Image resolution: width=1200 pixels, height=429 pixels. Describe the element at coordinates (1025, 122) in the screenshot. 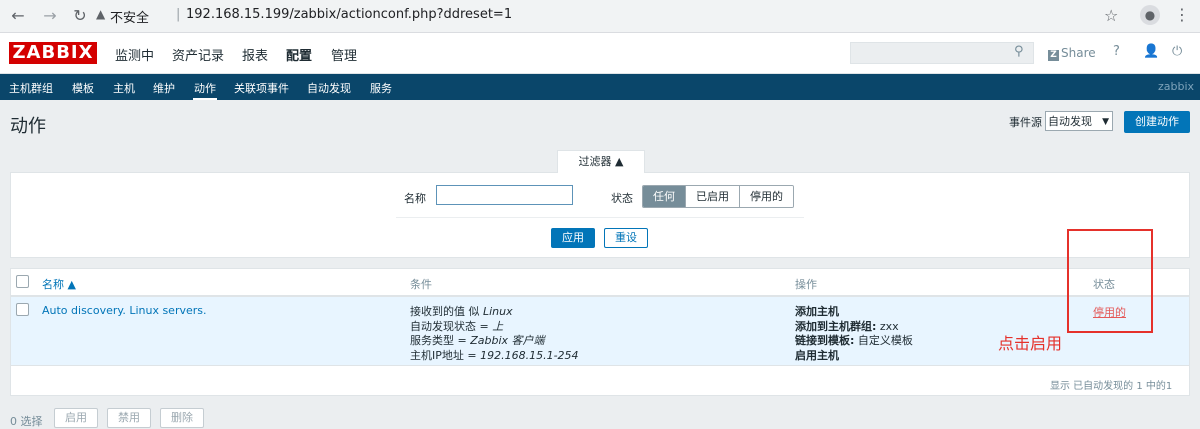

I see `event-source-label: 事件源` at that location.